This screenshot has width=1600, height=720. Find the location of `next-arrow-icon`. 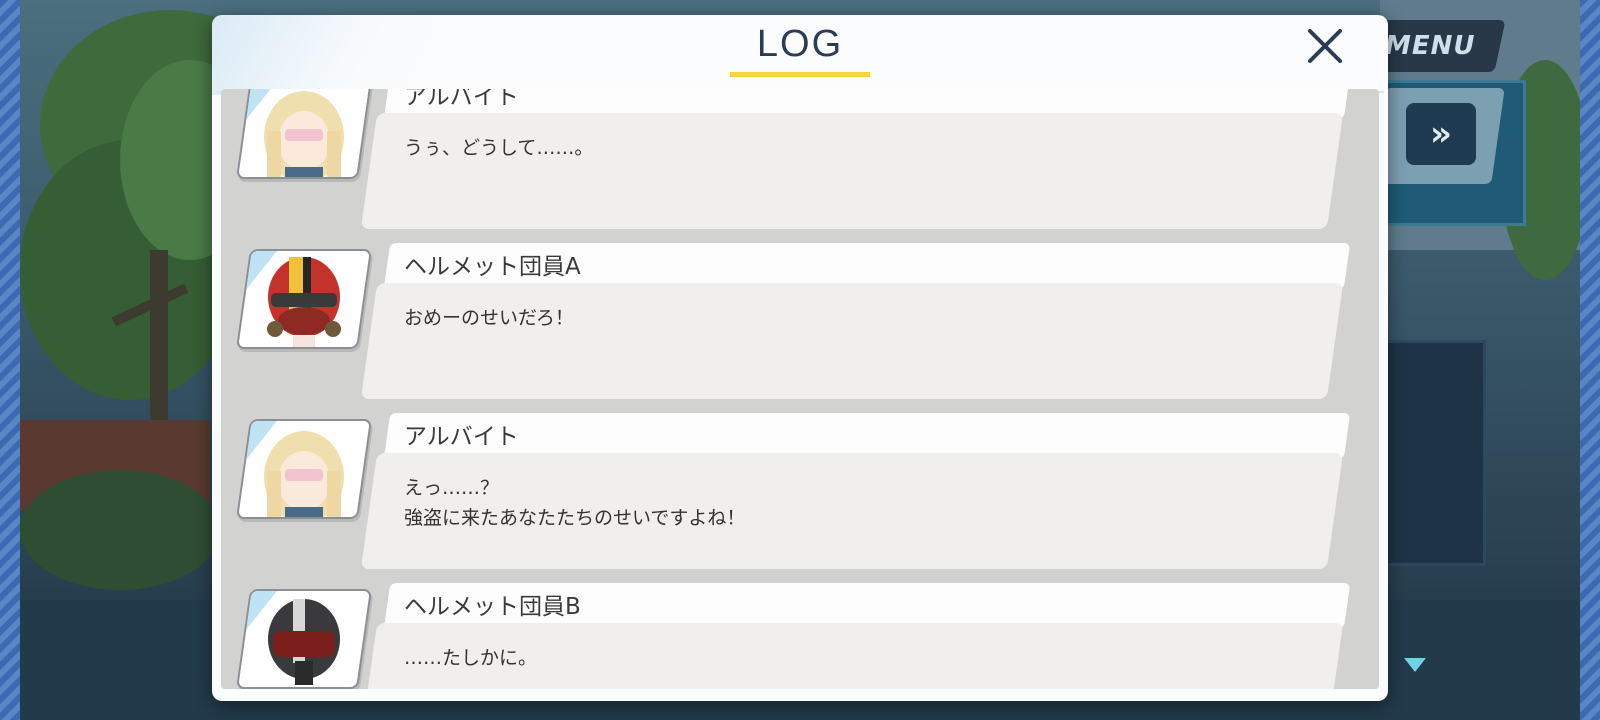

next-arrow-icon is located at coordinates (1415, 665).